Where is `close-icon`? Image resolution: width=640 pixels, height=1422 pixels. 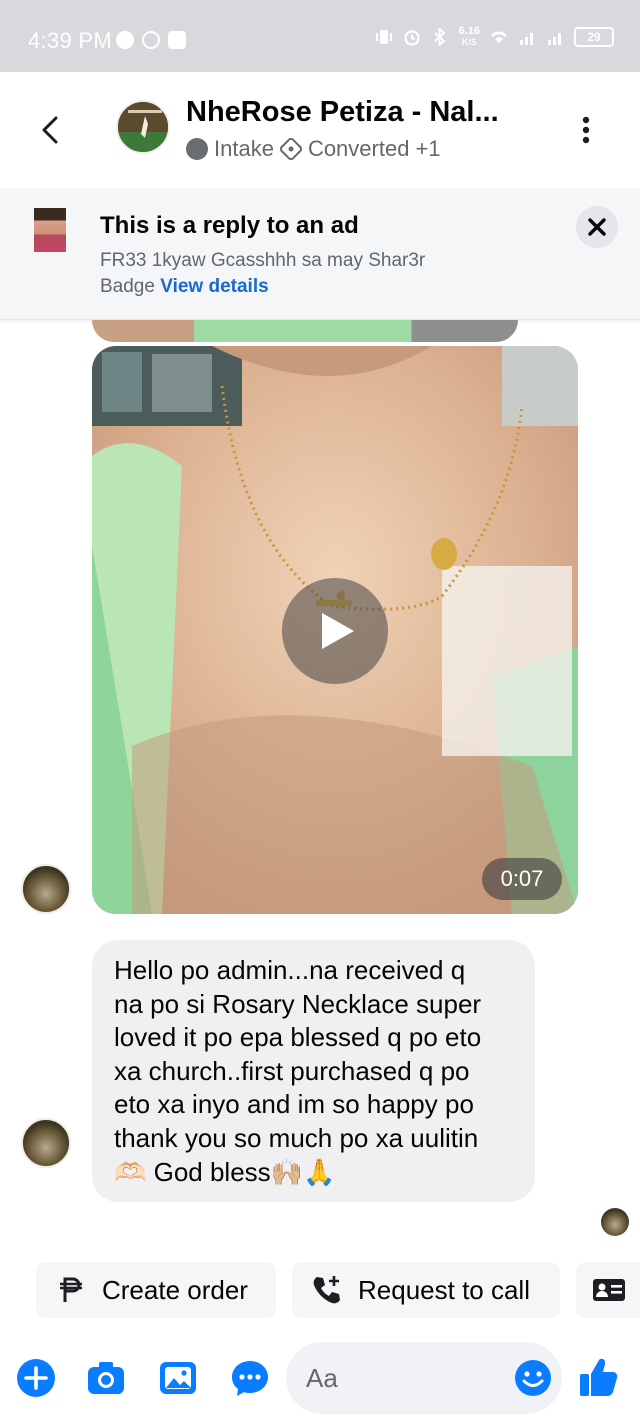
close-icon is located at coordinates (597, 227).